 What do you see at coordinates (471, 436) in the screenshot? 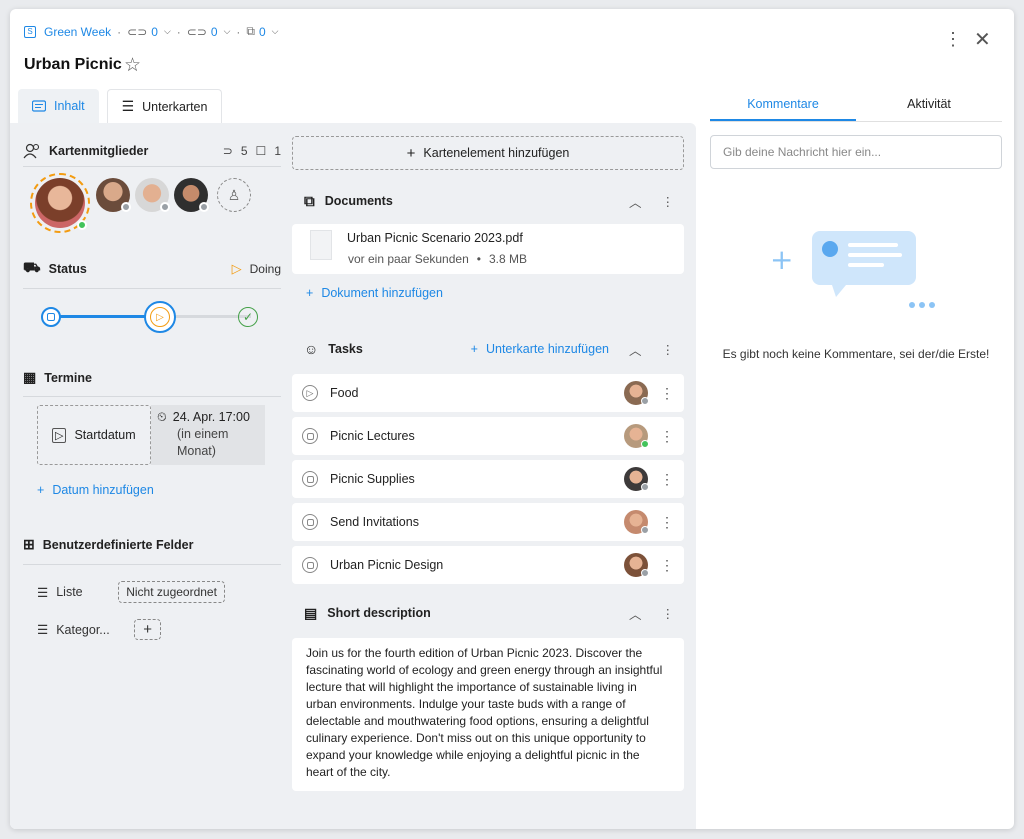
I see `task-name: Picnic Lectures` at bounding box center [471, 436].